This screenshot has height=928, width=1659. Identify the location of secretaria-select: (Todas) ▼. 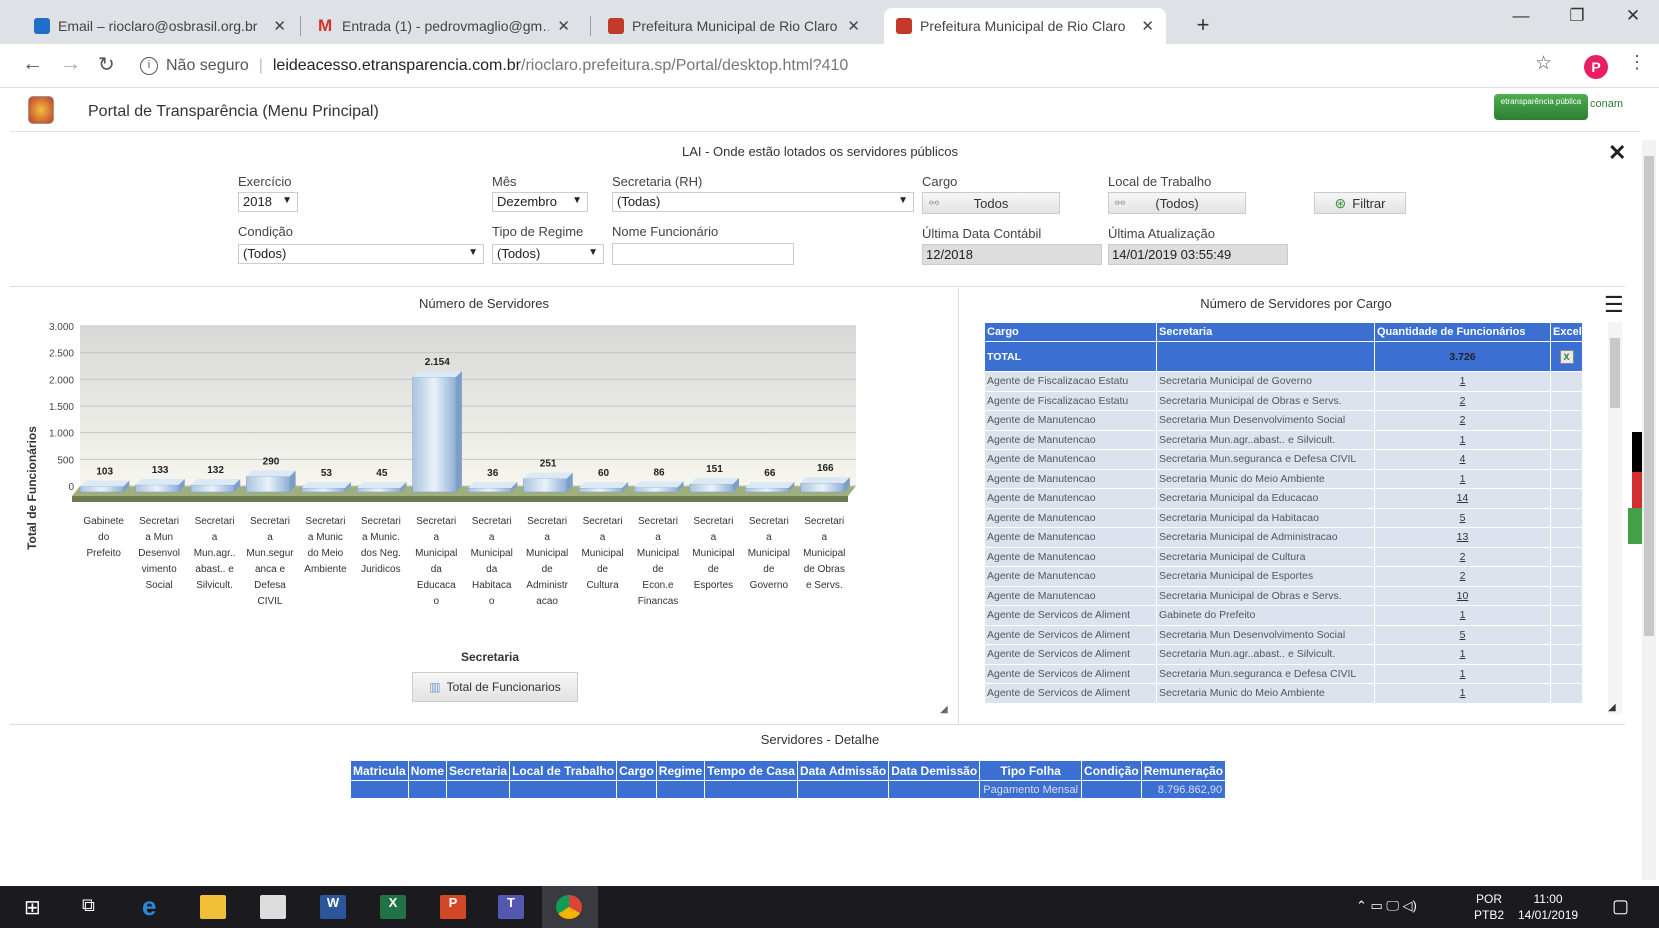
(763, 202).